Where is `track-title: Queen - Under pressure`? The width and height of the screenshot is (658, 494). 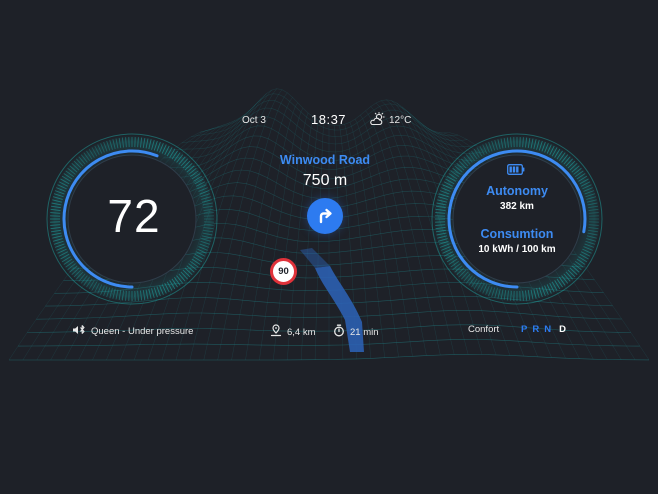
track-title: Queen - Under pressure is located at coordinates (142, 331).